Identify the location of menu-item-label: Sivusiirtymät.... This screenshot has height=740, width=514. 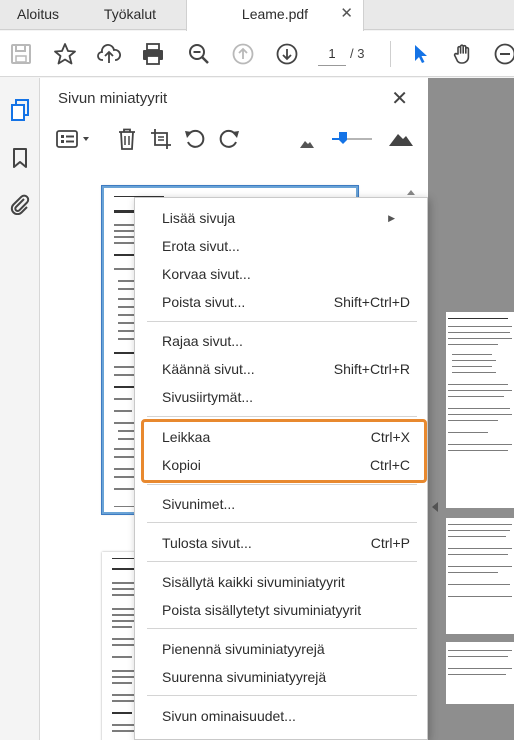
(208, 397).